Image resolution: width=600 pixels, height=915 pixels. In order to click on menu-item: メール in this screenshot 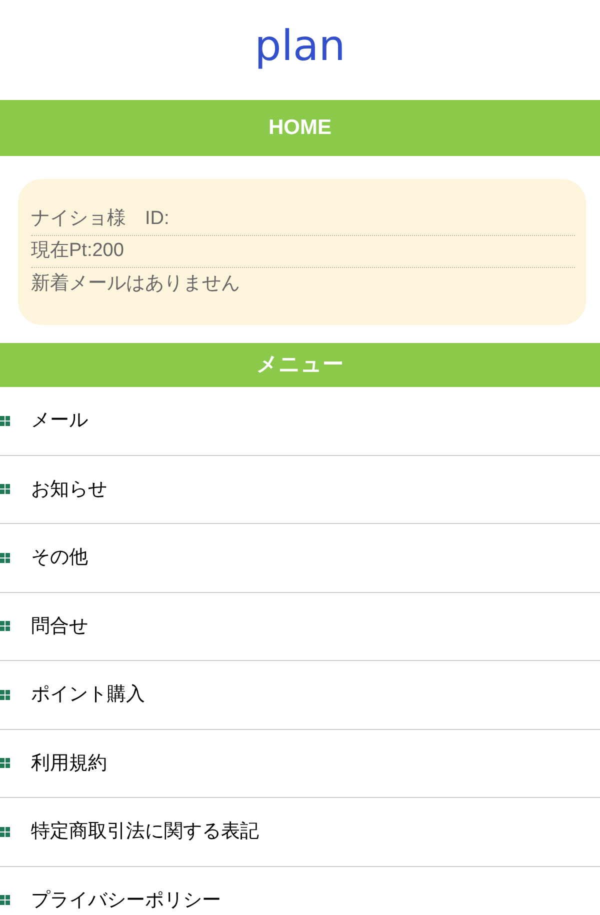, I will do `click(59, 420)`.